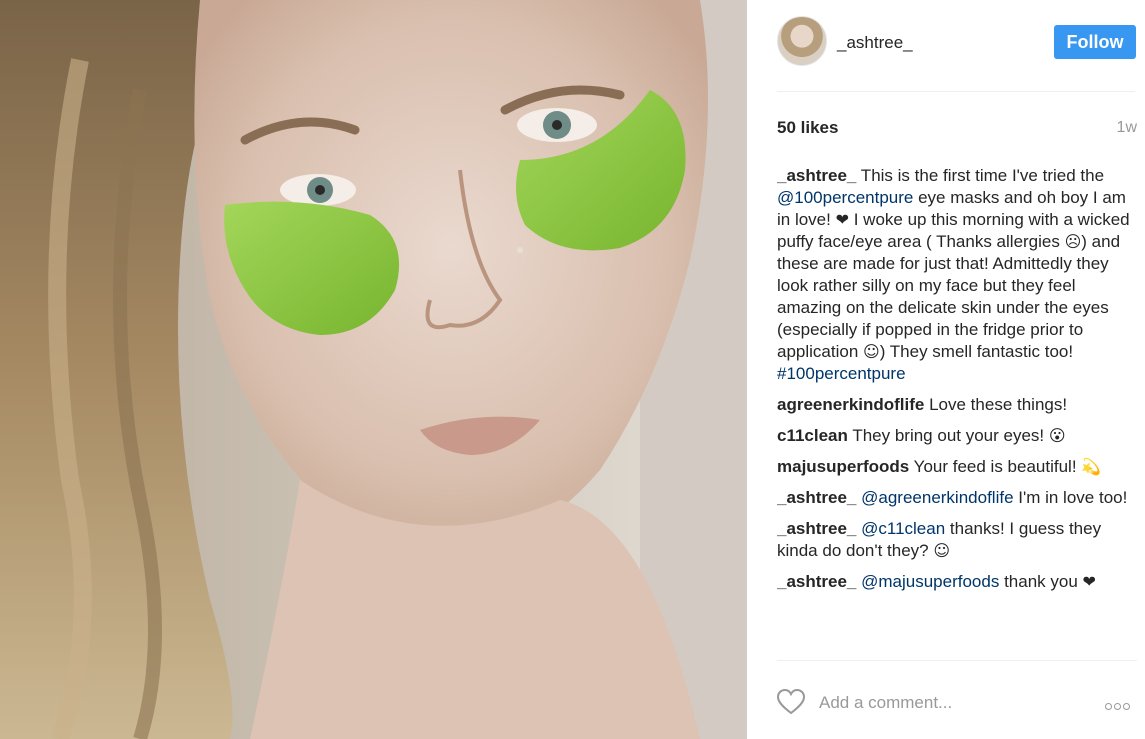 The width and height of the screenshot is (1145, 739). Describe the element at coordinates (949, 703) in the screenshot. I see `add-comment-input` at that location.